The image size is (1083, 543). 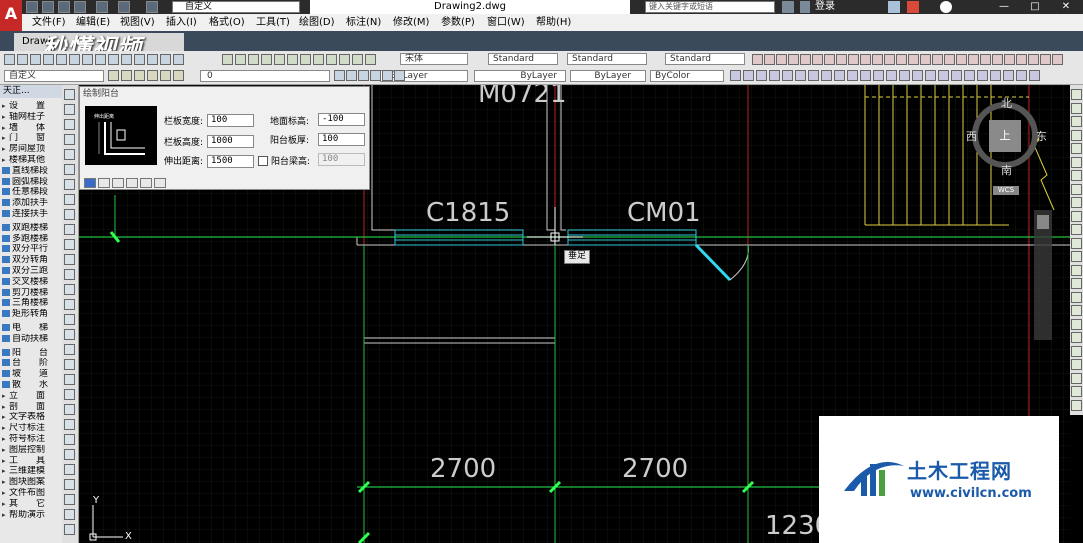 What do you see at coordinates (805, 7) in the screenshot?
I see `user-icon` at bounding box center [805, 7].